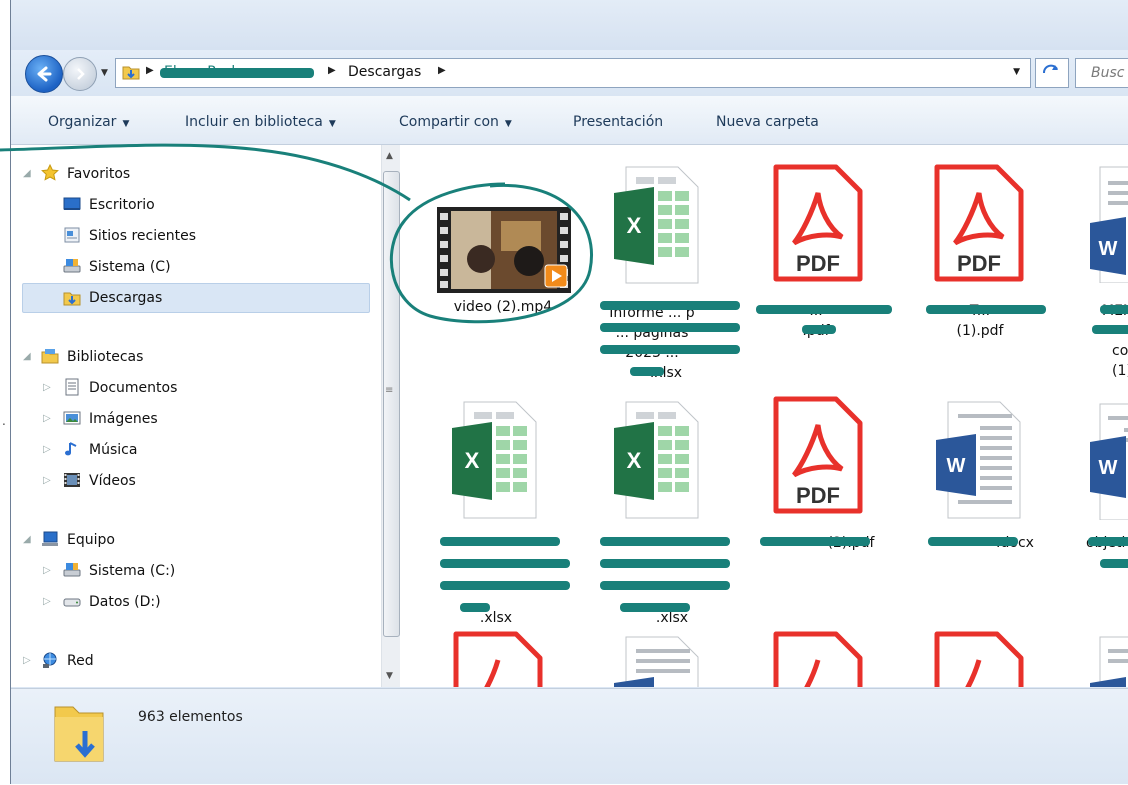 The image size is (1128, 785). Describe the element at coordinates (191, 174) in the screenshot. I see `nav-item-favorites: ◢ Favoritos` at that location.